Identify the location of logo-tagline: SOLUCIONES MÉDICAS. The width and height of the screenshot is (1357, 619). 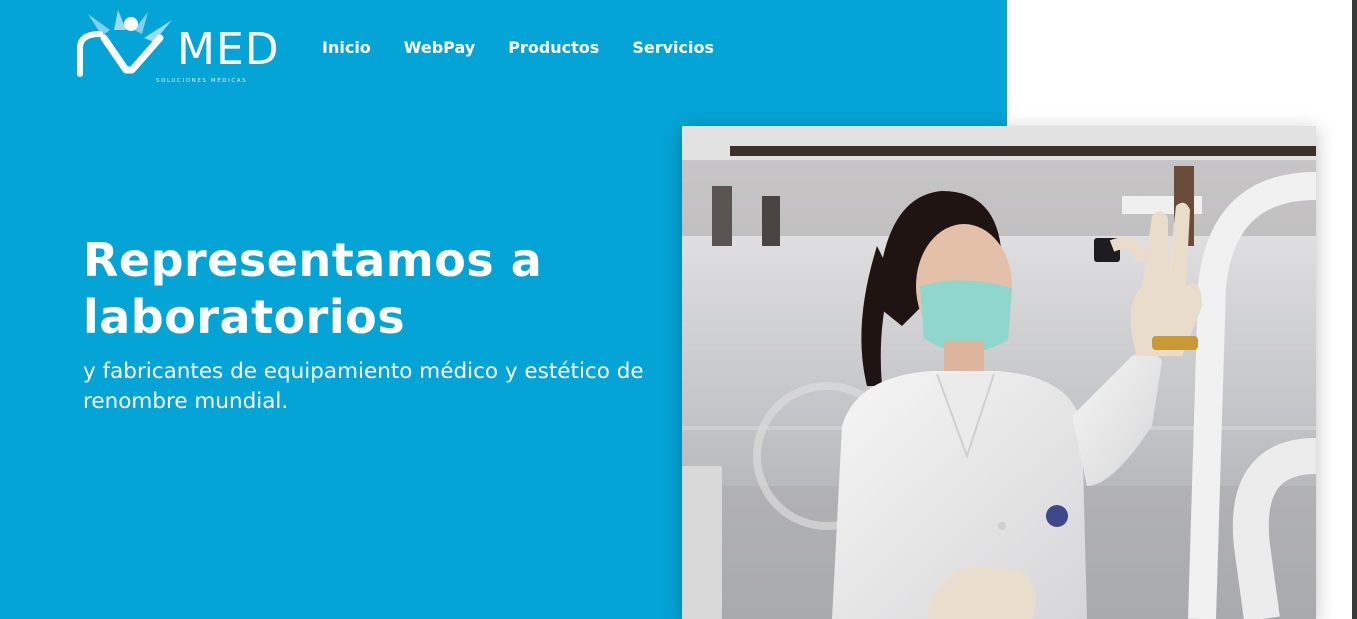
(202, 81).